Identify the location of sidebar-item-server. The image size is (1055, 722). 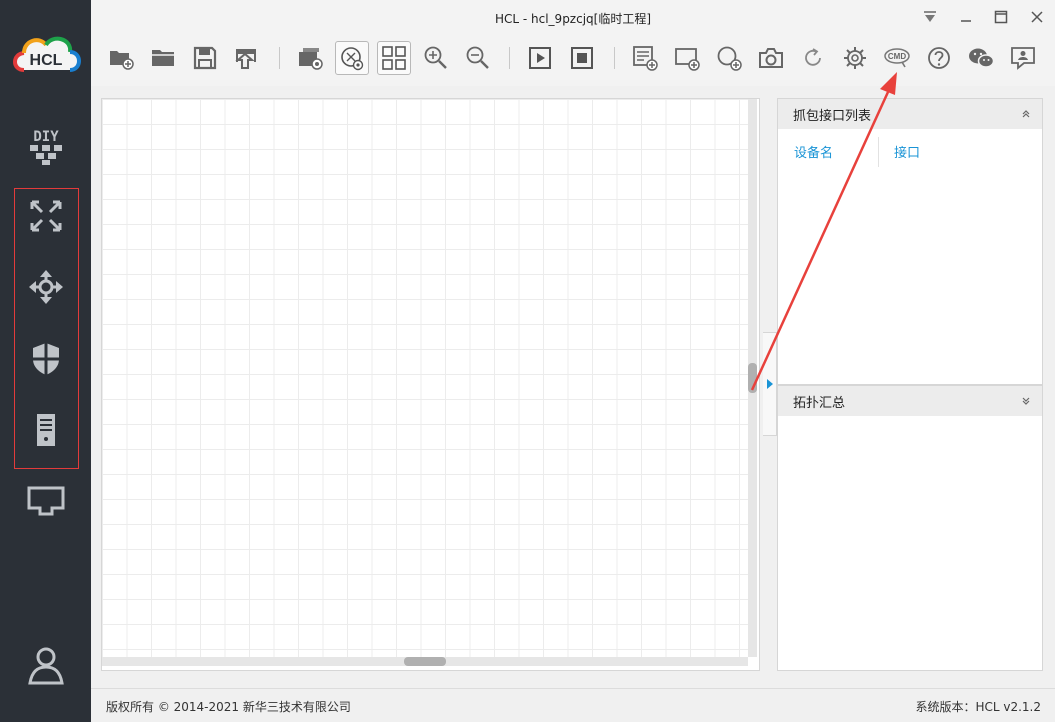
(46, 430).